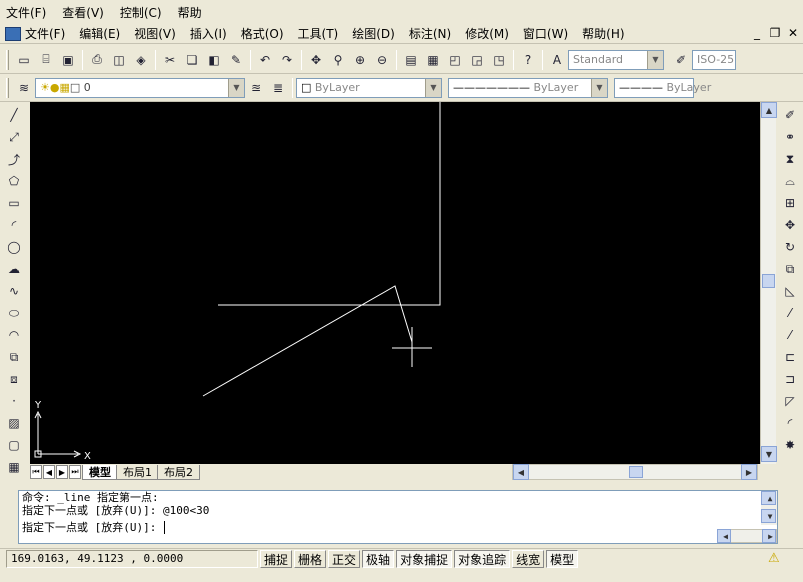  I want to click on close-icon: ✕, so click(793, 33).